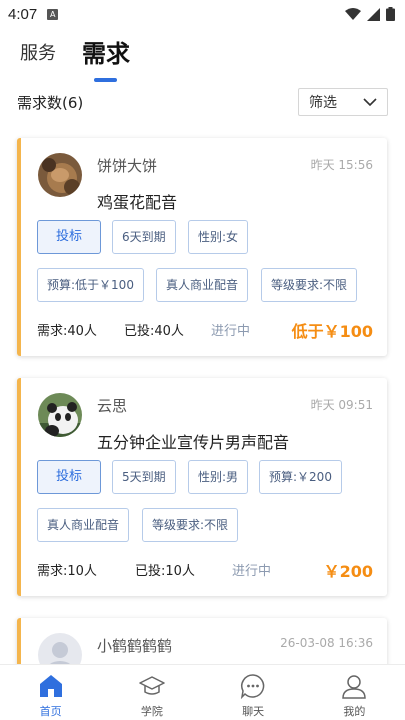 Image resolution: width=405 pixels, height=720 pixels. What do you see at coordinates (52, 14) in the screenshot?
I see `notification-a-icon: A` at bounding box center [52, 14].